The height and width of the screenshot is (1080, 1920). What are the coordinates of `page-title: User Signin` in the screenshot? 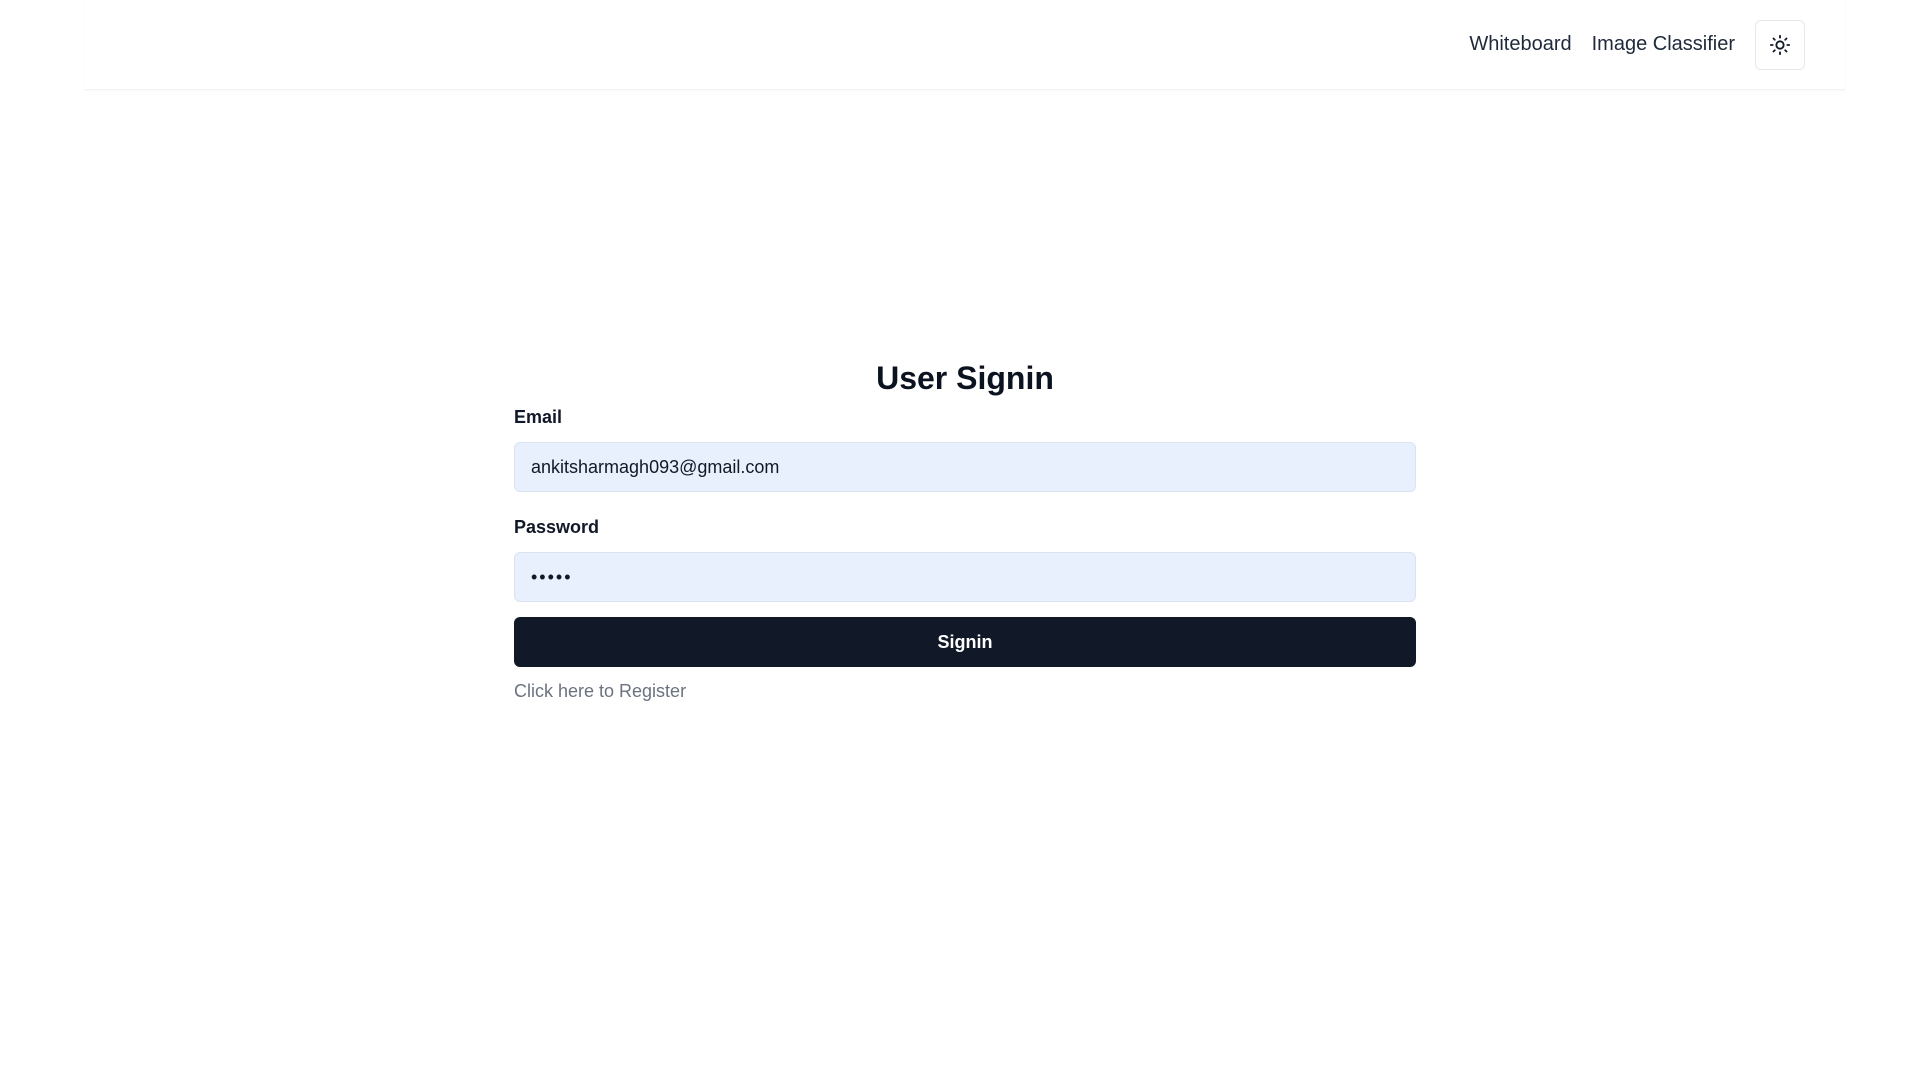 It's located at (965, 378).